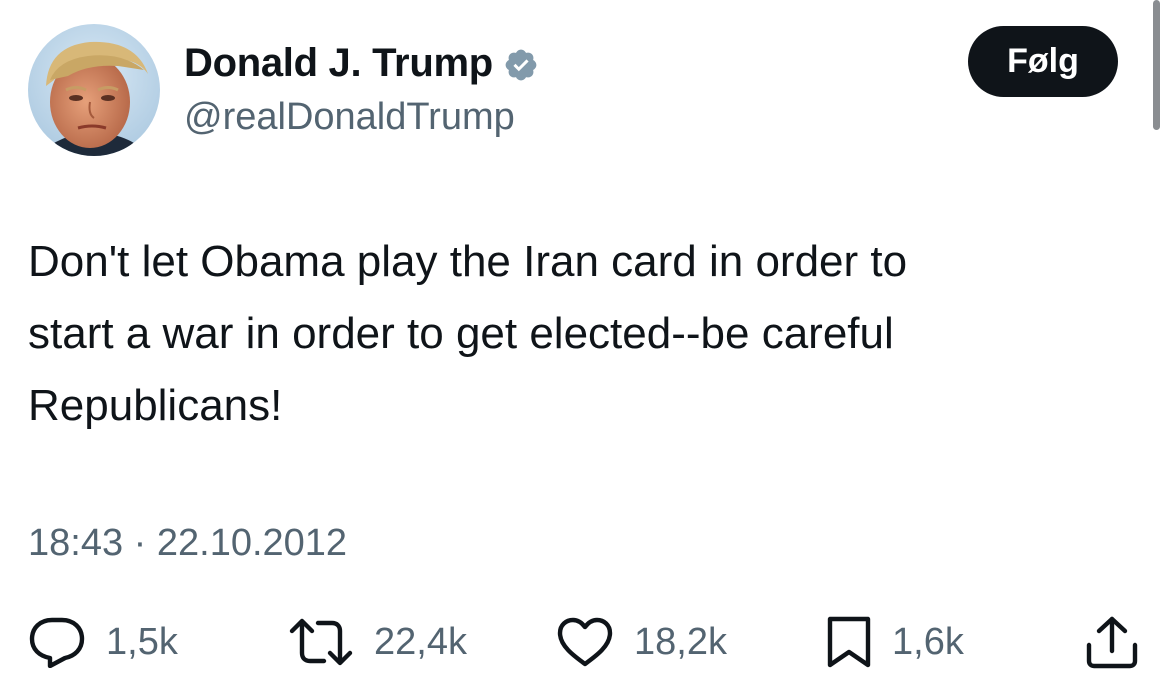 The image size is (1170, 698). What do you see at coordinates (521, 63) in the screenshot?
I see `verified-badge-icon` at bounding box center [521, 63].